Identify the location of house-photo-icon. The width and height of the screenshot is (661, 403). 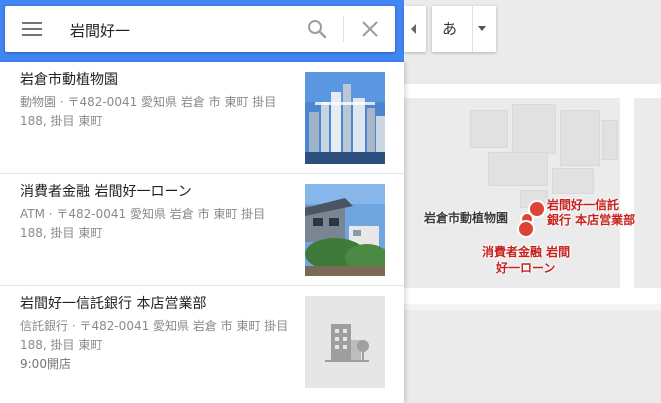
(345, 230).